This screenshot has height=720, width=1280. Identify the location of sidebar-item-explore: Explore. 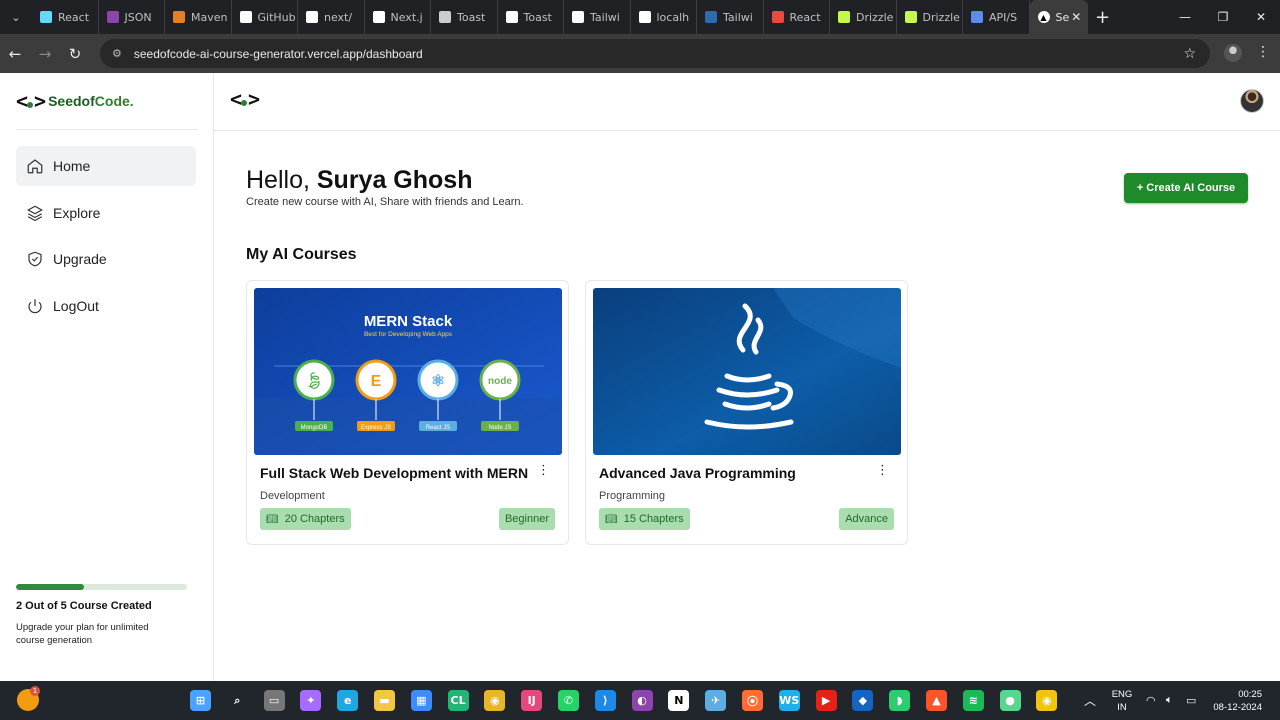
(106, 213).